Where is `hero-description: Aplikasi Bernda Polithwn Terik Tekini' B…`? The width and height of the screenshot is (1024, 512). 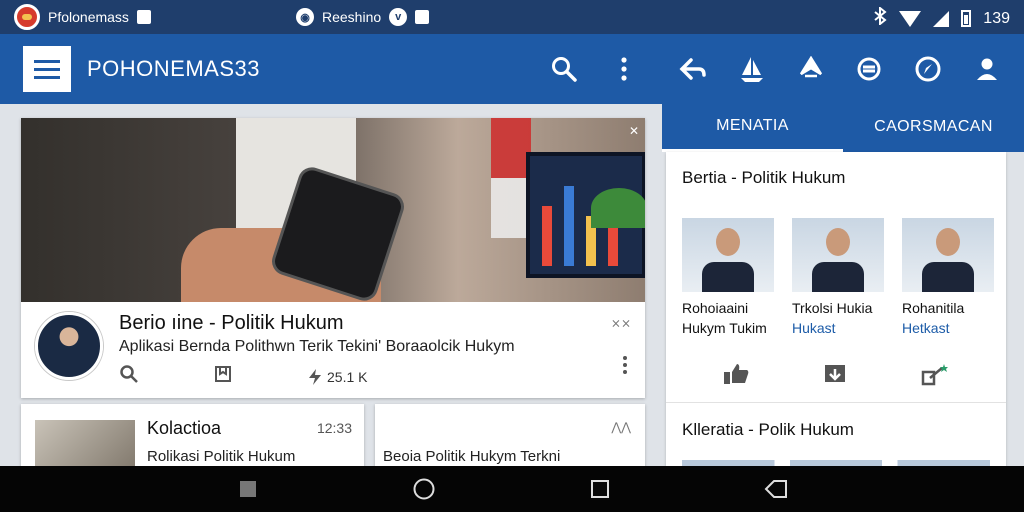 hero-description: Aplikasi Bernda Polithwn Terik Tekini' B… is located at coordinates (317, 346).